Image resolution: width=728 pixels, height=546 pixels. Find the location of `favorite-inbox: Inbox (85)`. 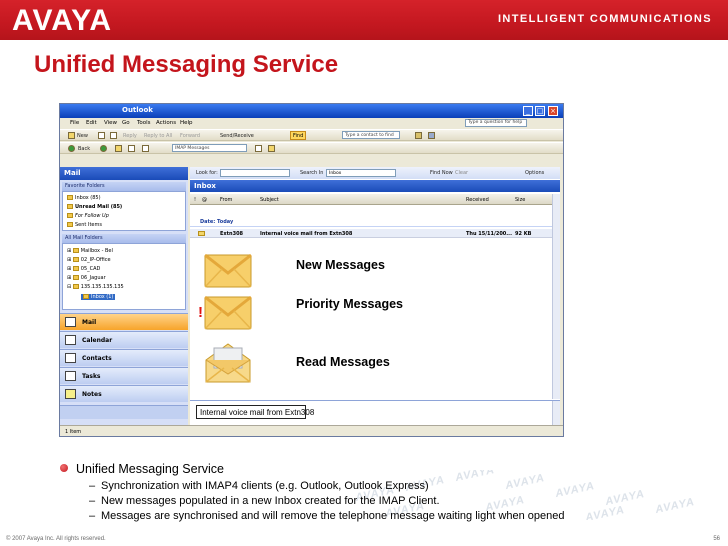

favorite-inbox: Inbox (85) is located at coordinates (84, 198).